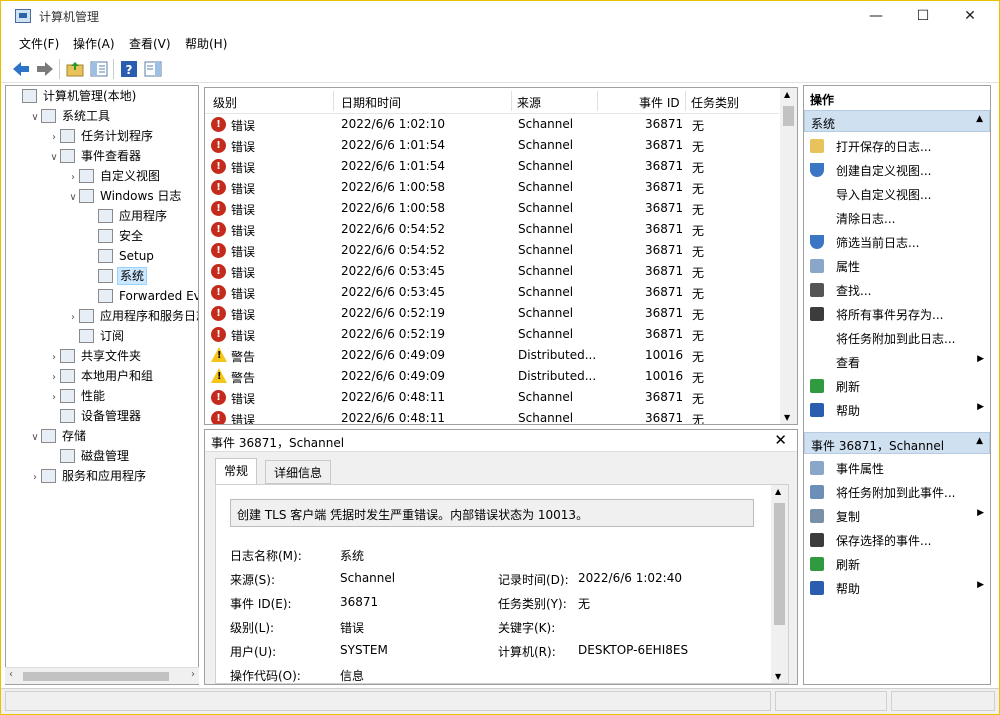 This screenshot has height=715, width=1000. Describe the element at coordinates (95, 356) in the screenshot. I see `tree-node: › 共享文件夹` at that location.